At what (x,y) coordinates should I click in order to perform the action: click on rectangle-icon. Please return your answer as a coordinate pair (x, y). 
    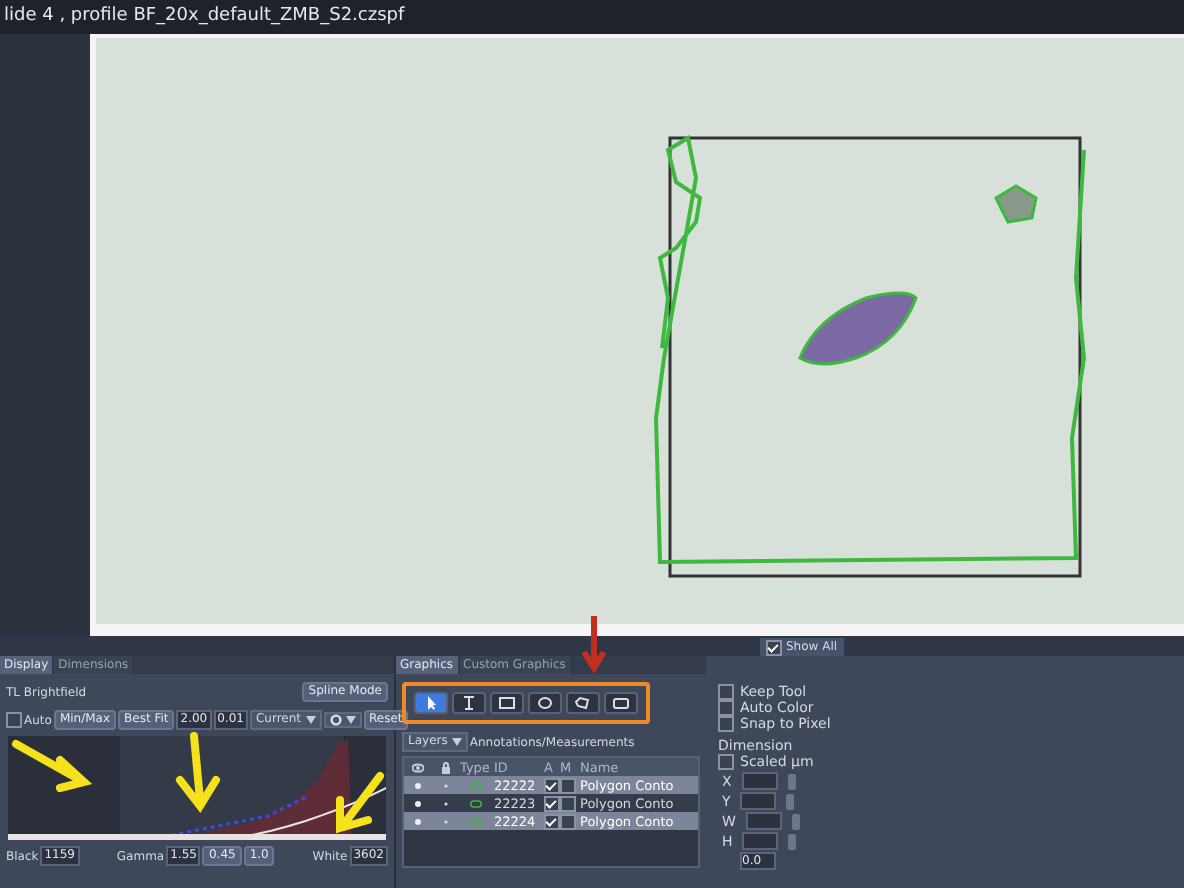
    Looking at the image, I should click on (507, 703).